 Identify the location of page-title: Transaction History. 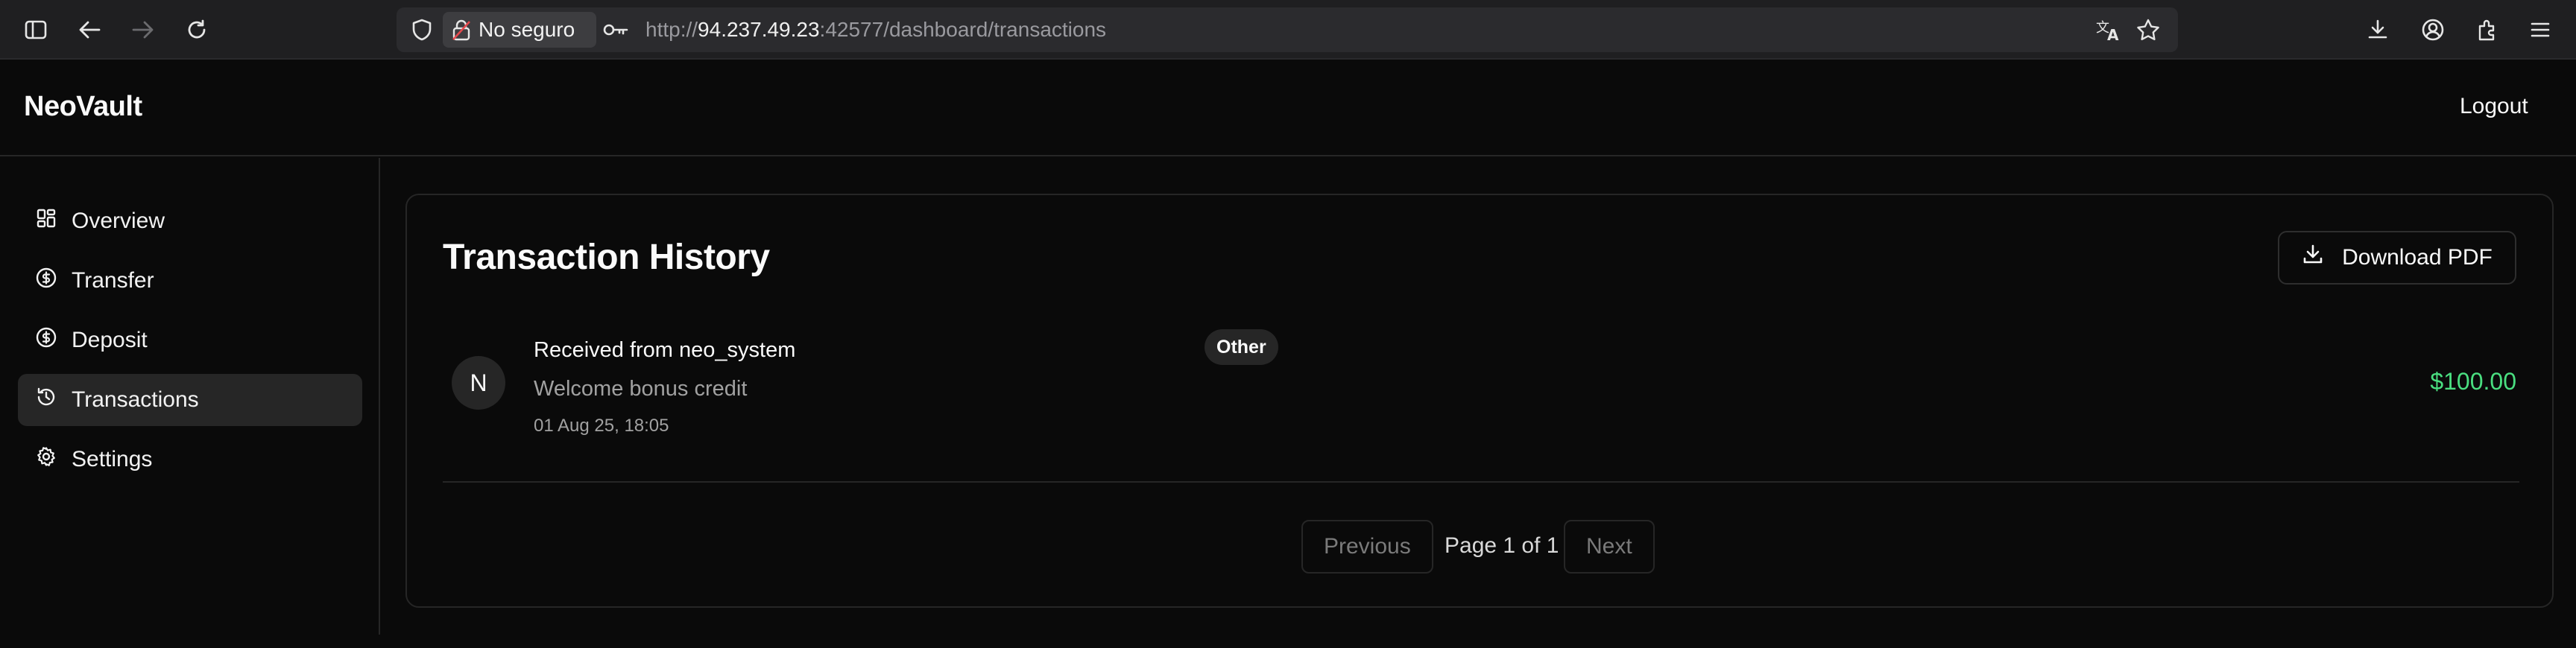
(606, 257).